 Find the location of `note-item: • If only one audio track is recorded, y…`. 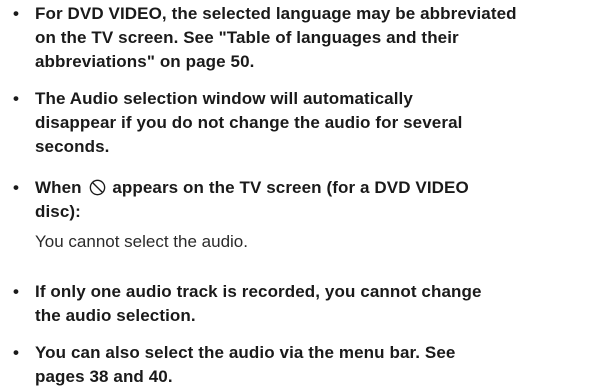

note-item: • If only one audio track is recorded, y… is located at coordinates (307, 304).